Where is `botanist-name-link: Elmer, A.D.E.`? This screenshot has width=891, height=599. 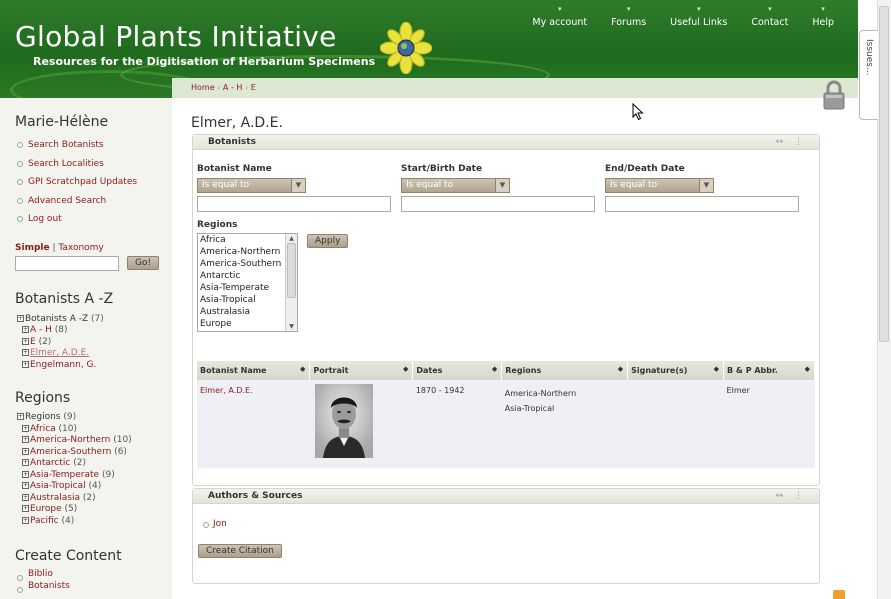 botanist-name-link: Elmer, A.D.E. is located at coordinates (226, 390).